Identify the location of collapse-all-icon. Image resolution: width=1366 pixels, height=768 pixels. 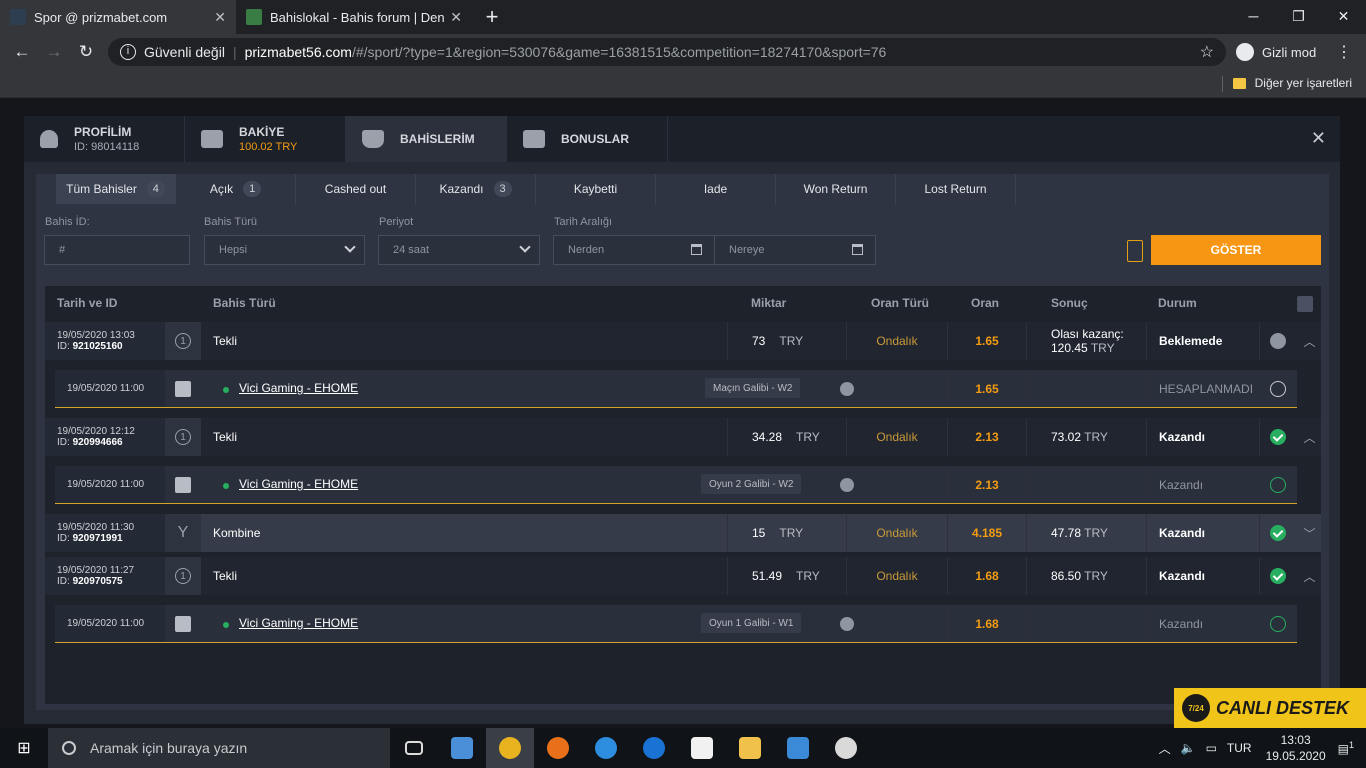
(1305, 304).